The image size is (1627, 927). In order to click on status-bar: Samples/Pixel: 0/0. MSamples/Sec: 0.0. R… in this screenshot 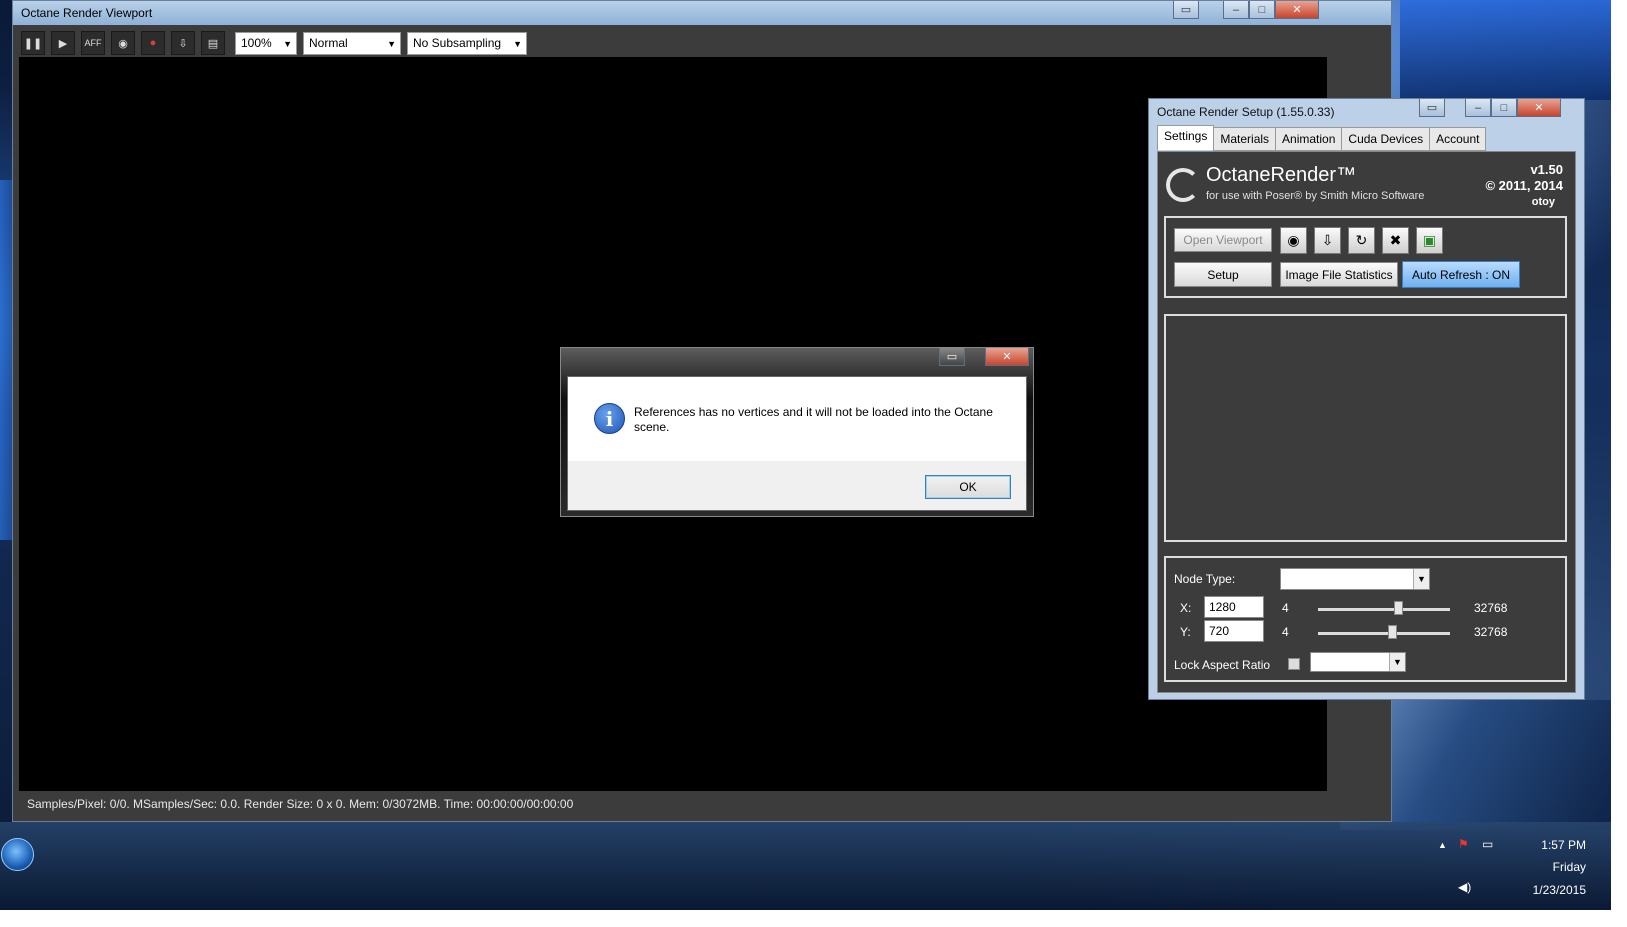, I will do `click(700, 805)`.